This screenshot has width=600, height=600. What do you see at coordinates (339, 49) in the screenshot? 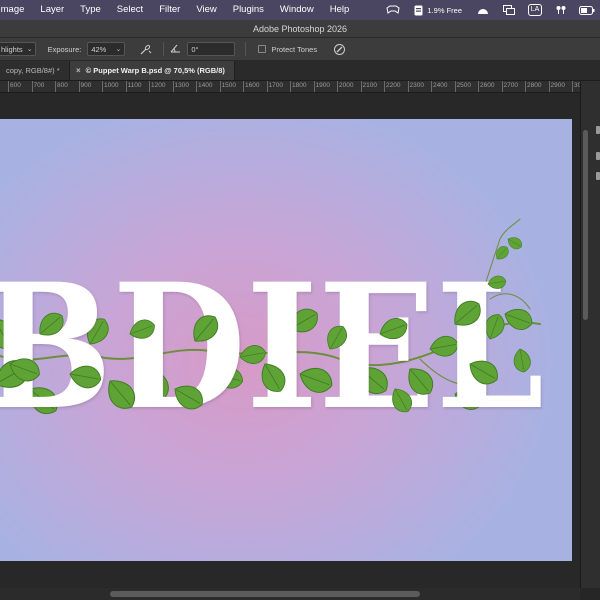
I see `pressure-icon` at bounding box center [339, 49].